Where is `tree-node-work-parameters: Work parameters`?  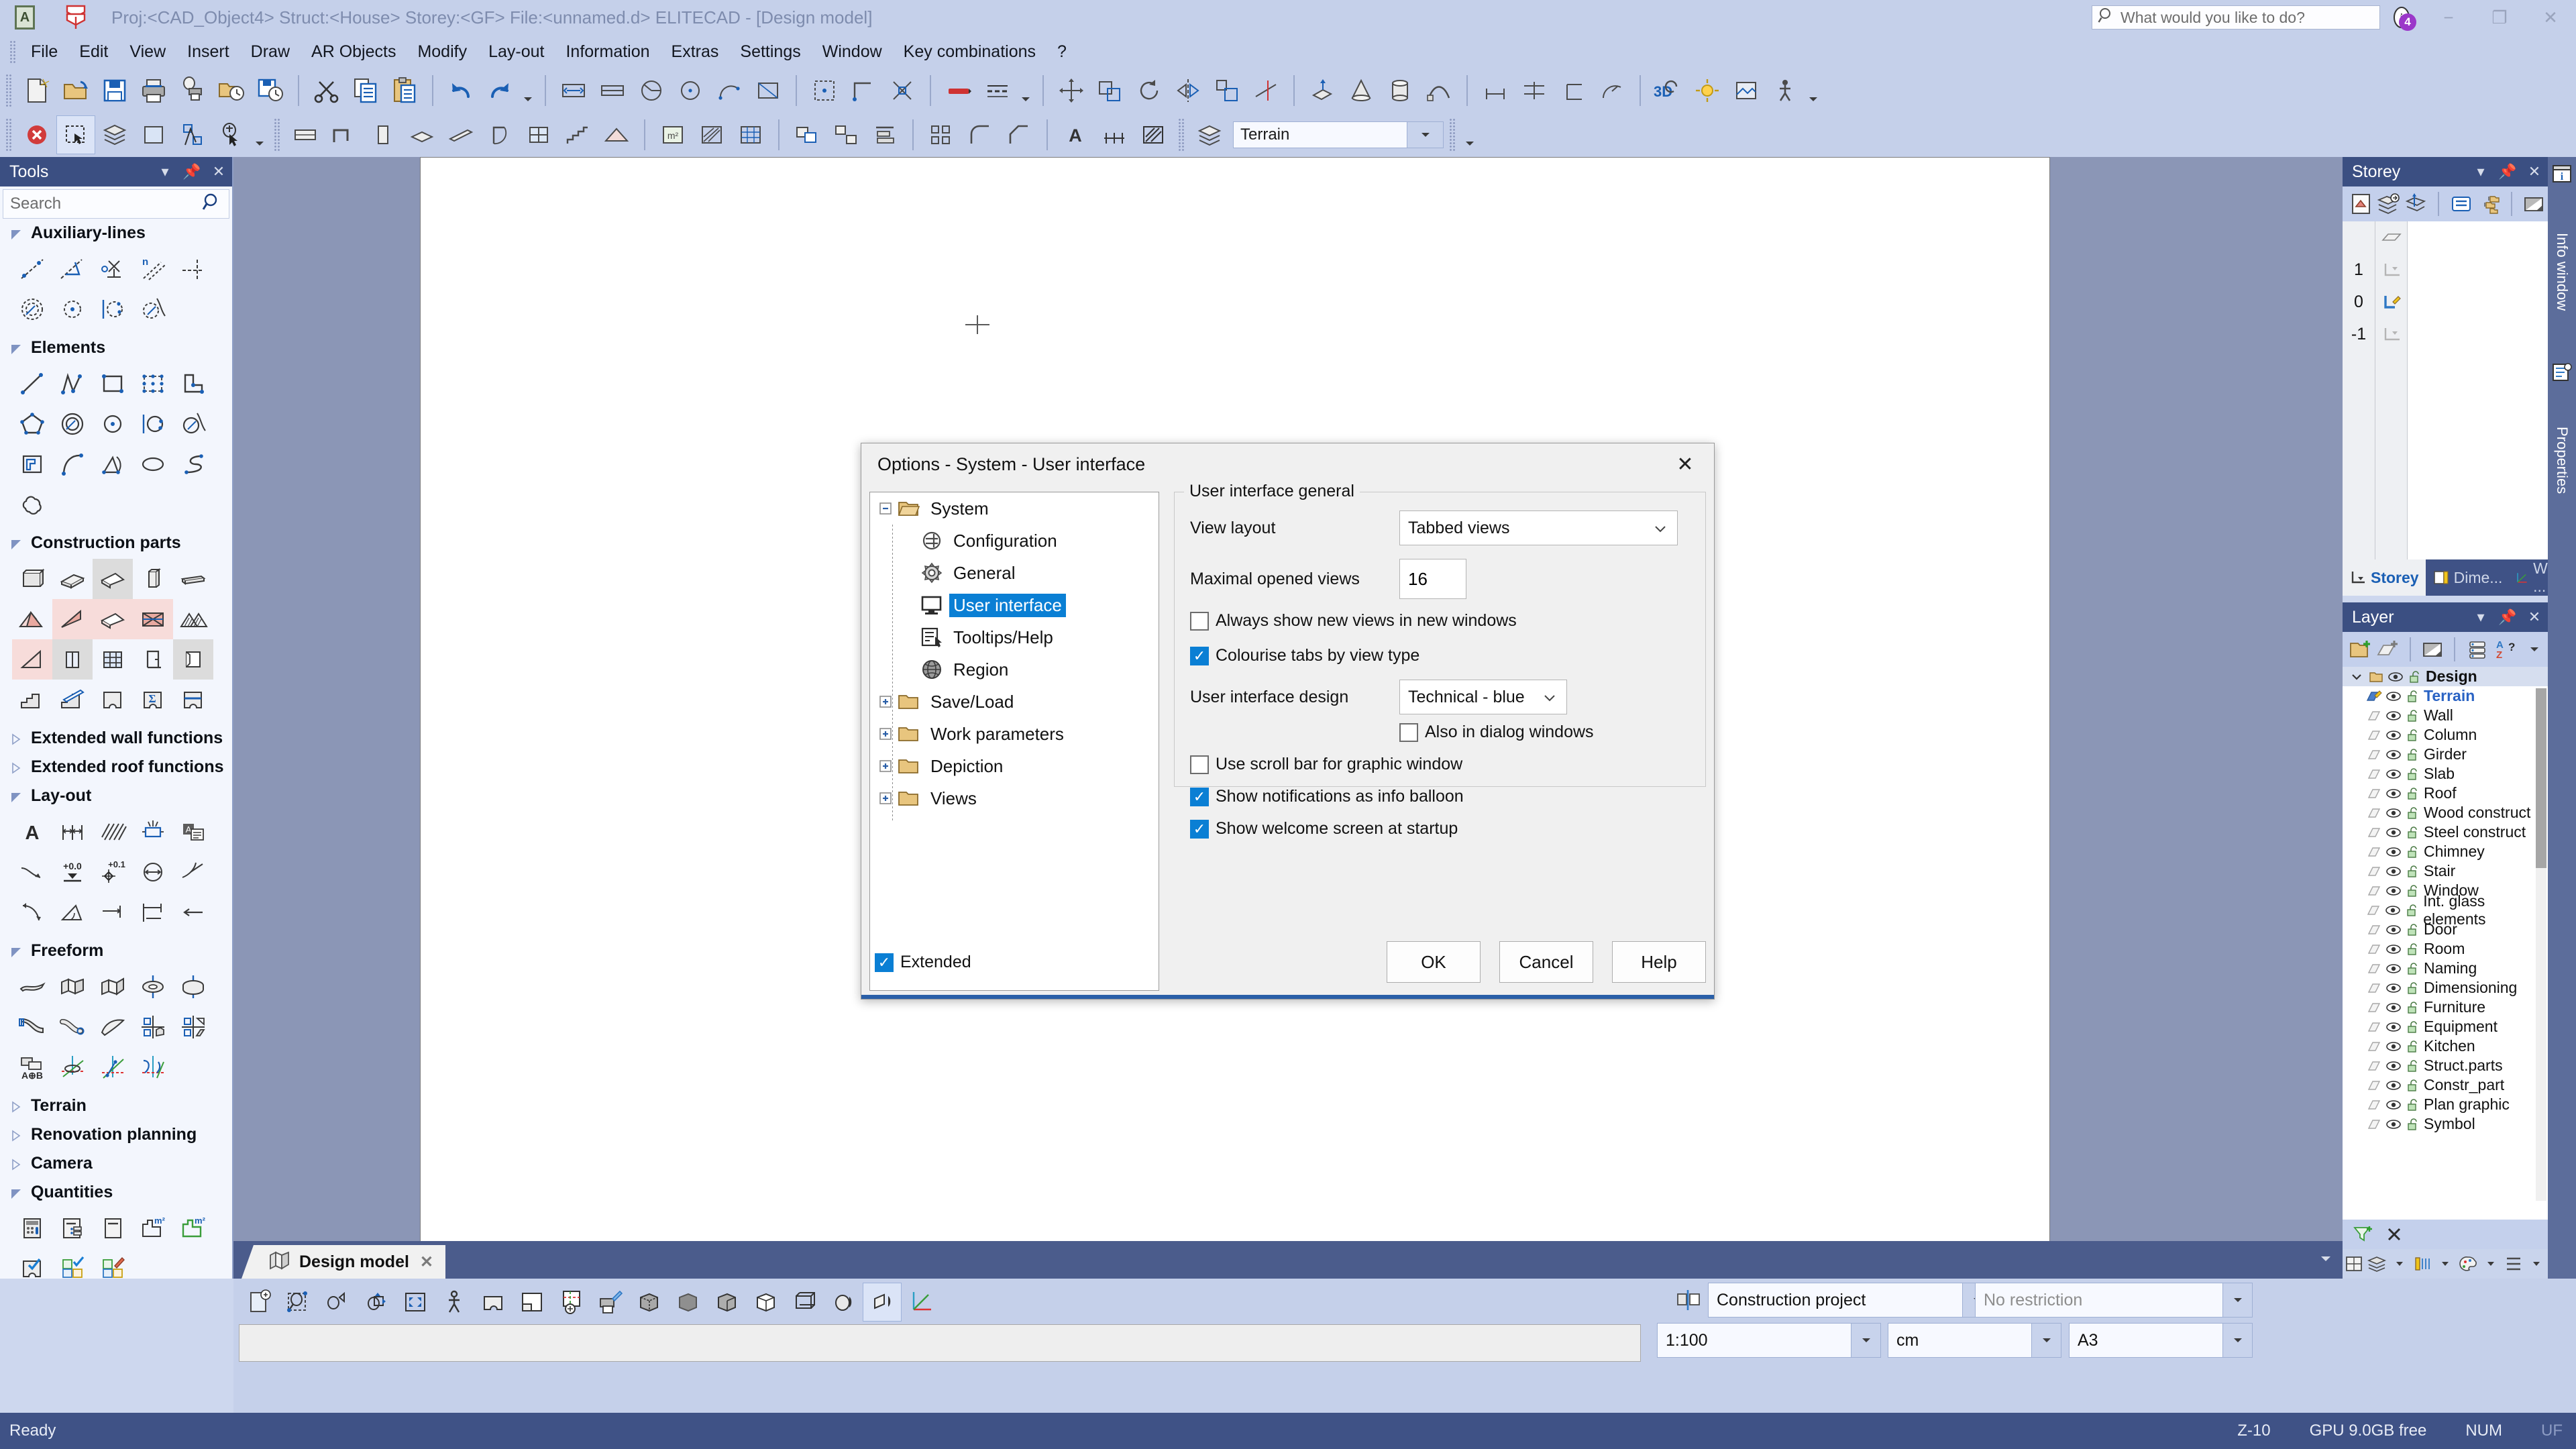
tree-node-work-parameters: Work parameters is located at coordinates (1014, 734).